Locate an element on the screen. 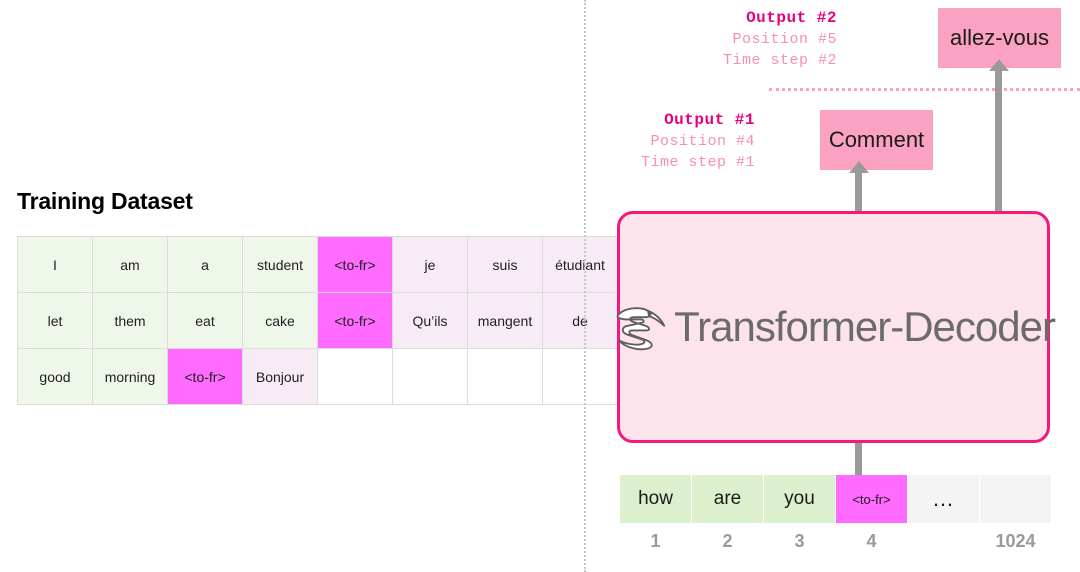  position-index-label: 4 is located at coordinates (871, 541).